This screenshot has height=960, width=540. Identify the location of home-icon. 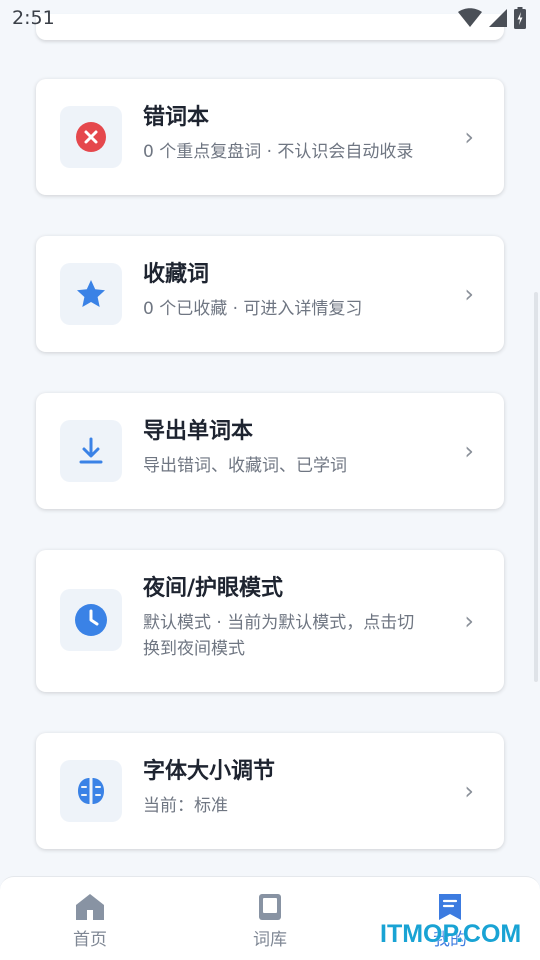
(90, 907).